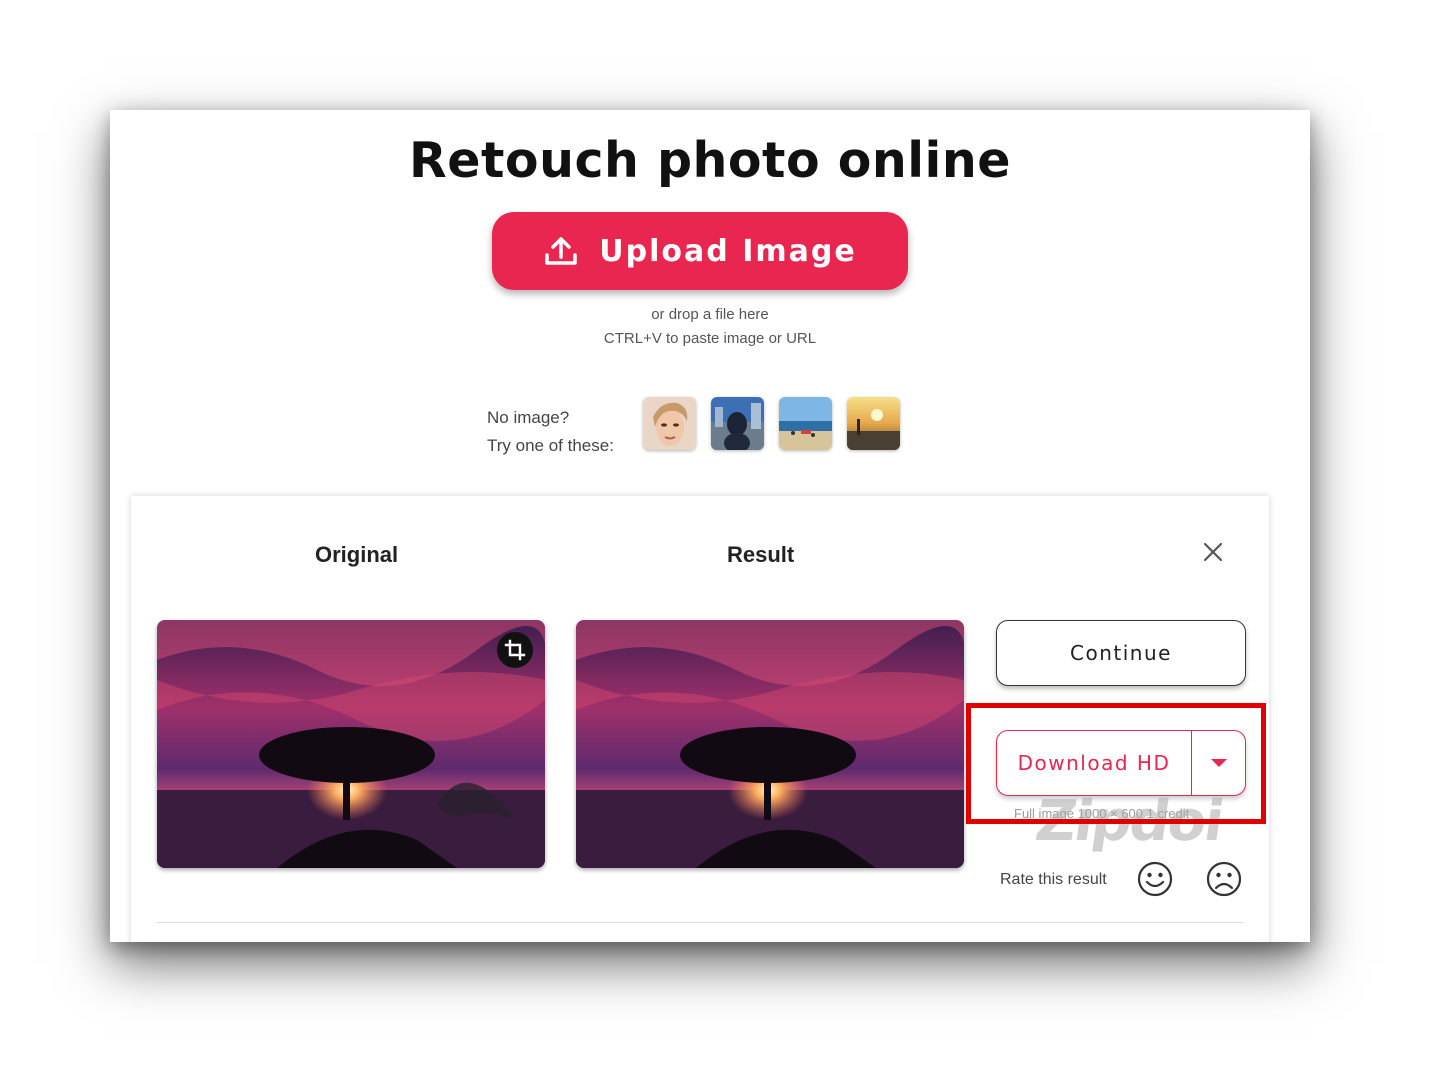  What do you see at coordinates (737, 423) in the screenshot?
I see `sample-image-city` at bounding box center [737, 423].